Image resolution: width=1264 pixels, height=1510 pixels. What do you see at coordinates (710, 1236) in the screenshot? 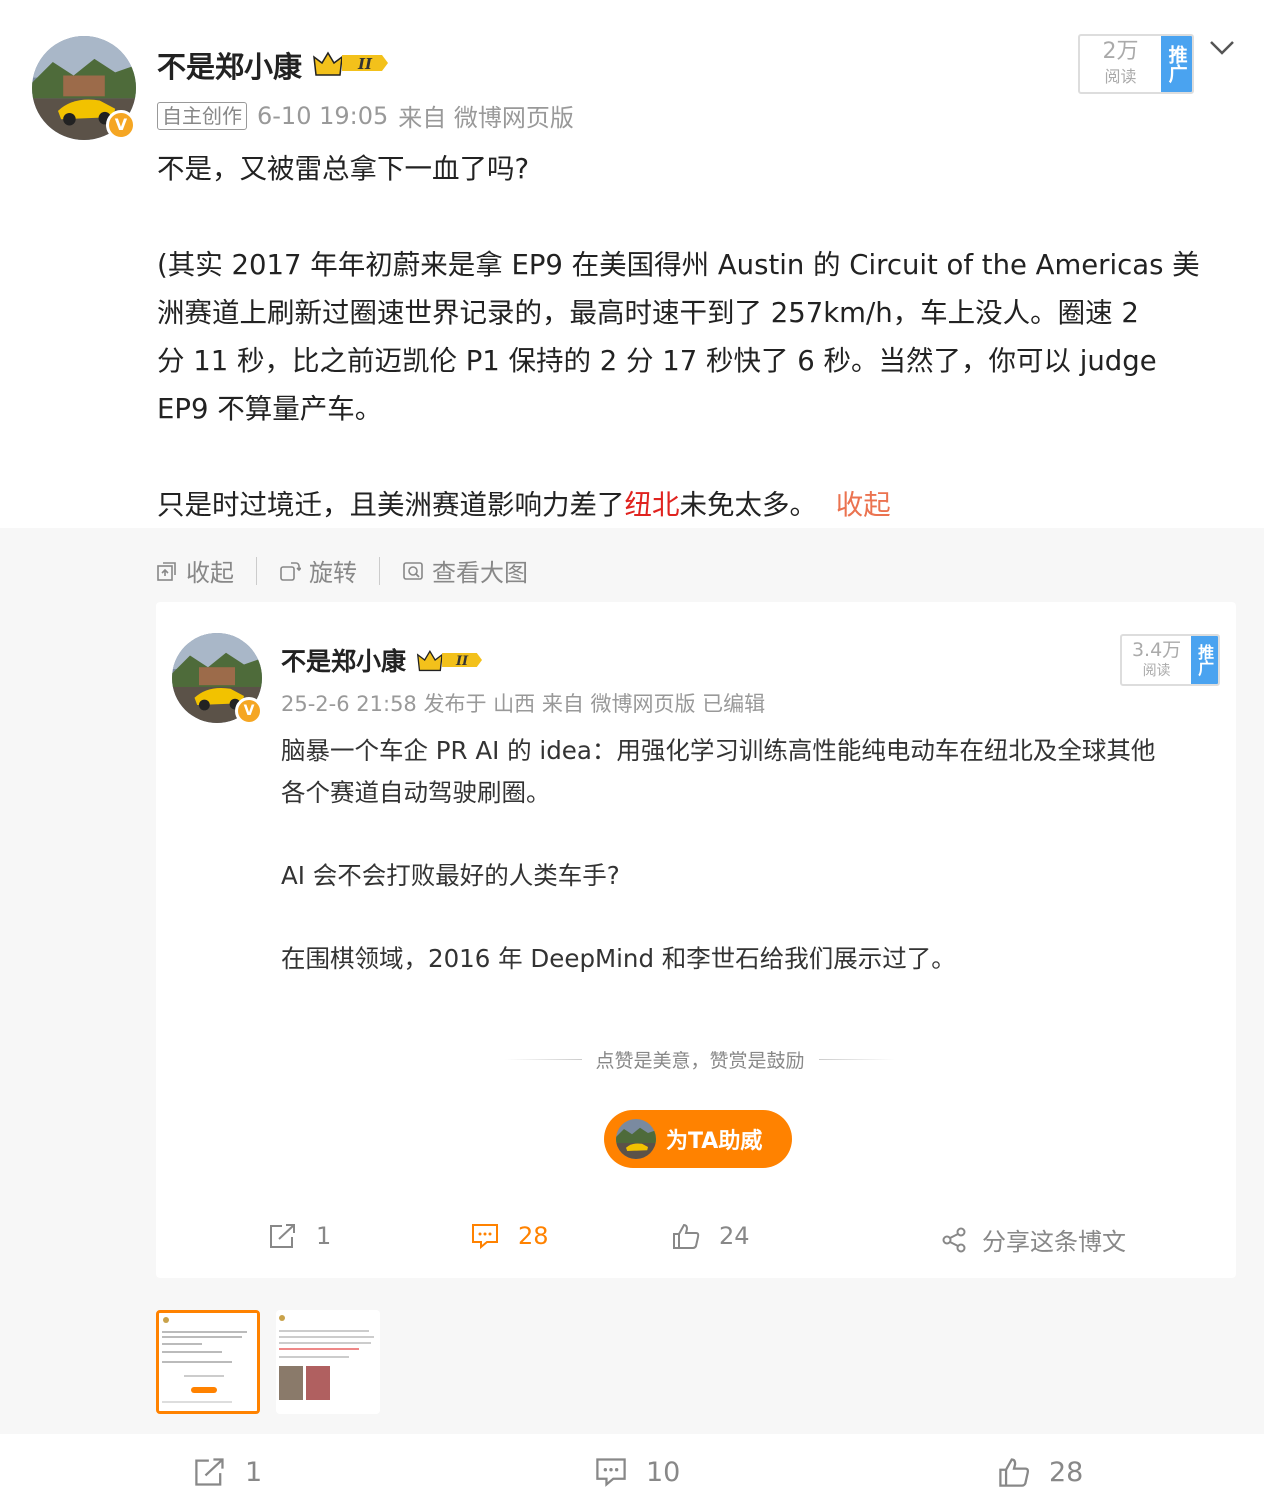
I see `card-like-action: 24` at bounding box center [710, 1236].